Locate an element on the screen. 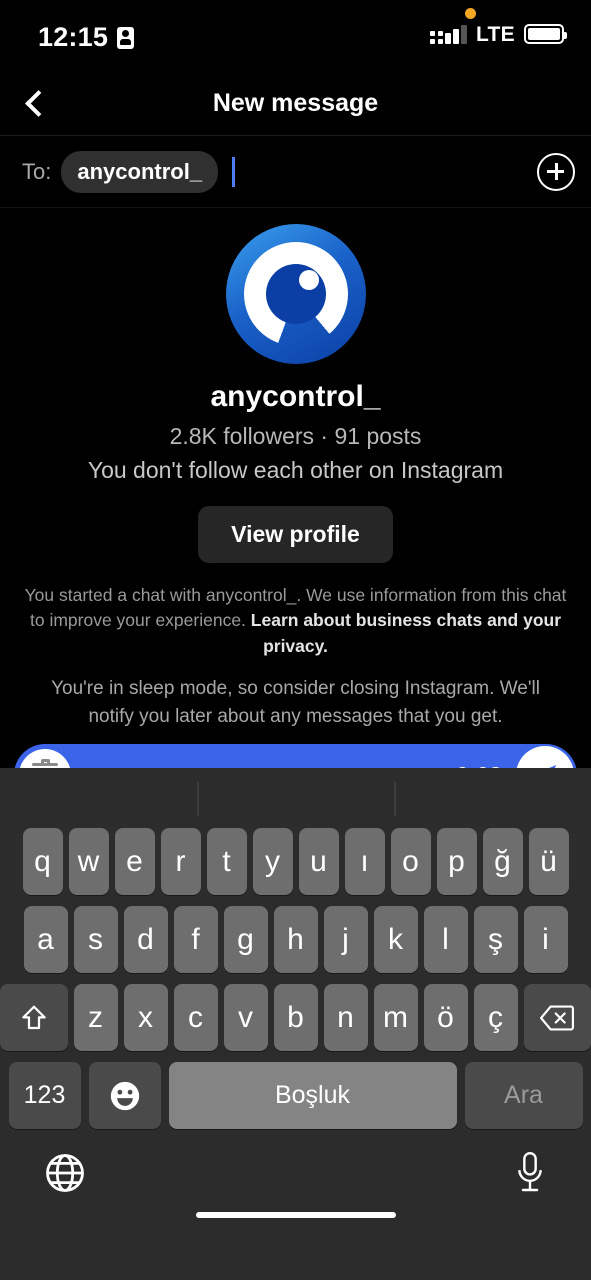 The height and width of the screenshot is (1280, 591). key-d: d is located at coordinates (145, 939).